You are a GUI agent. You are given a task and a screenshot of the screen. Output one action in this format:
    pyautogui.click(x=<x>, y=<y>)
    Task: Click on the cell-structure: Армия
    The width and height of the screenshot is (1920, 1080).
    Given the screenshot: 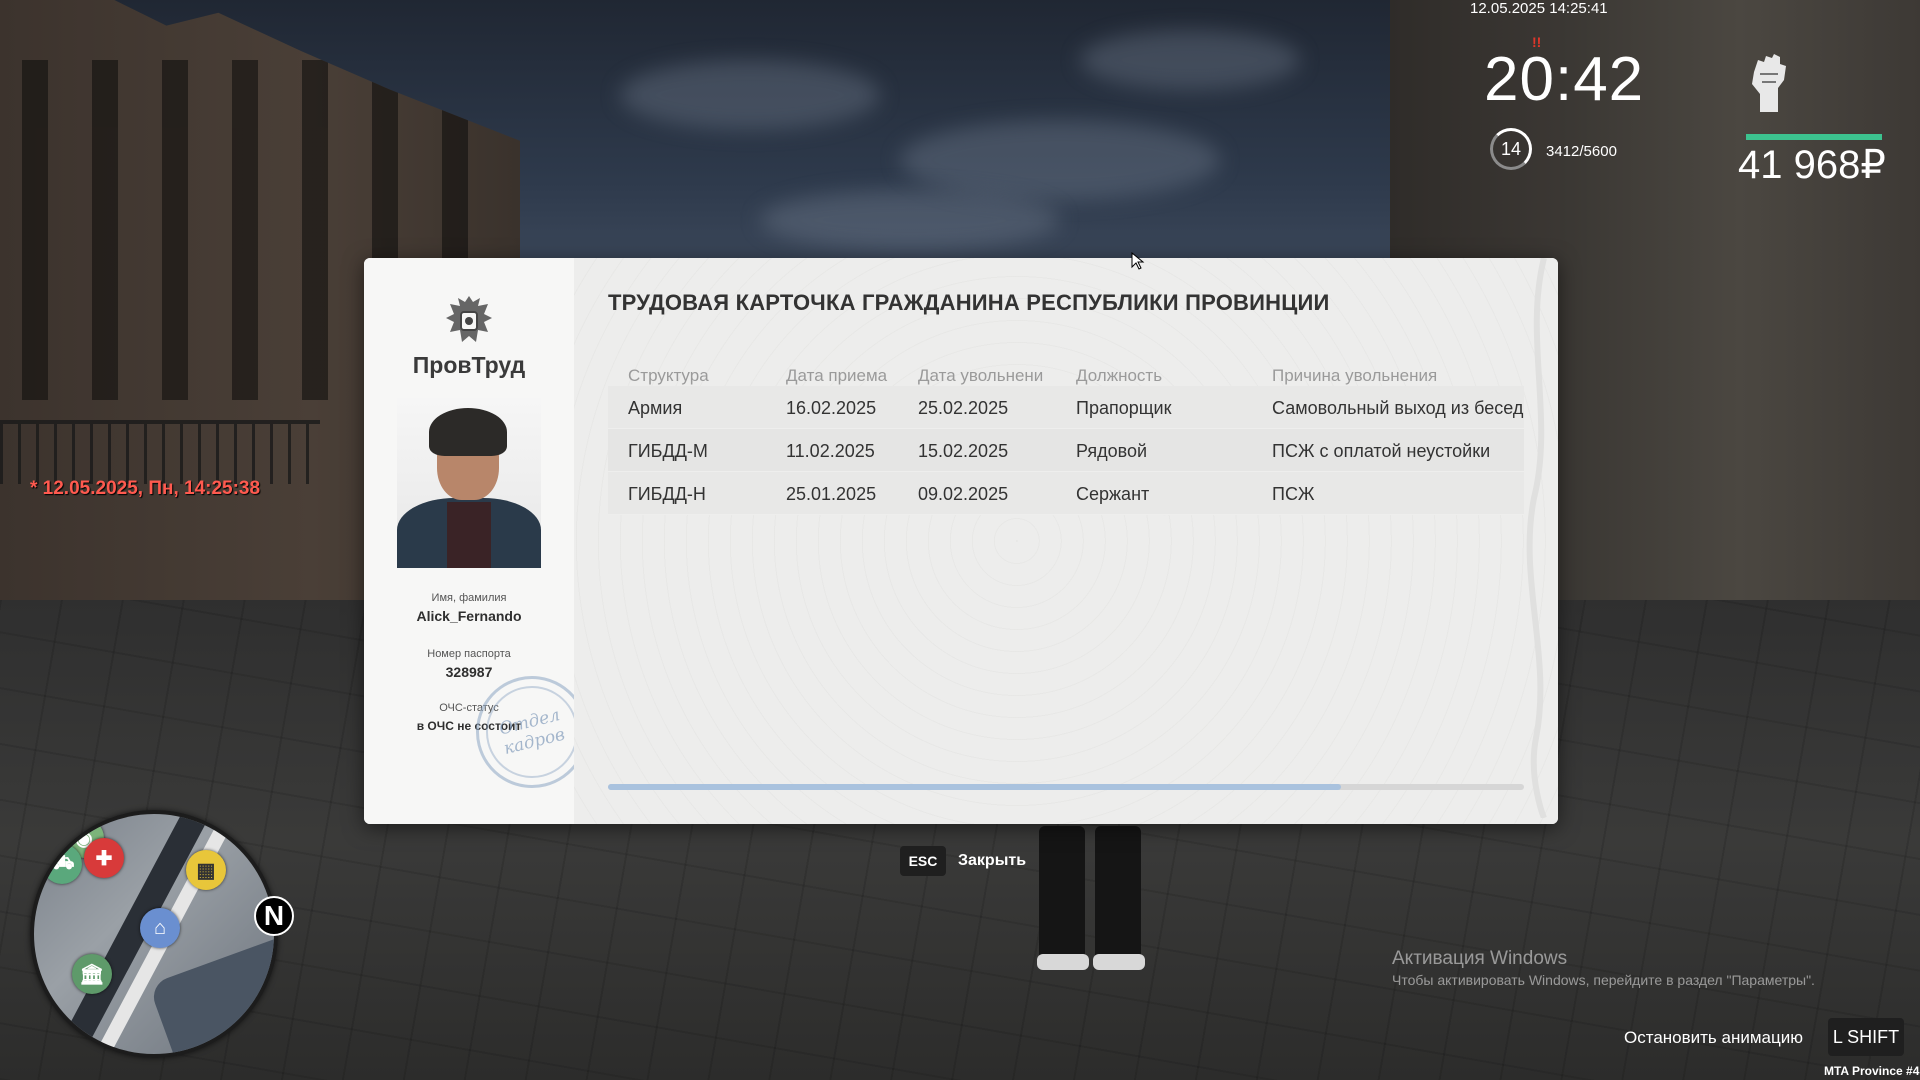 What is the action you would take?
    pyautogui.click(x=655, y=408)
    